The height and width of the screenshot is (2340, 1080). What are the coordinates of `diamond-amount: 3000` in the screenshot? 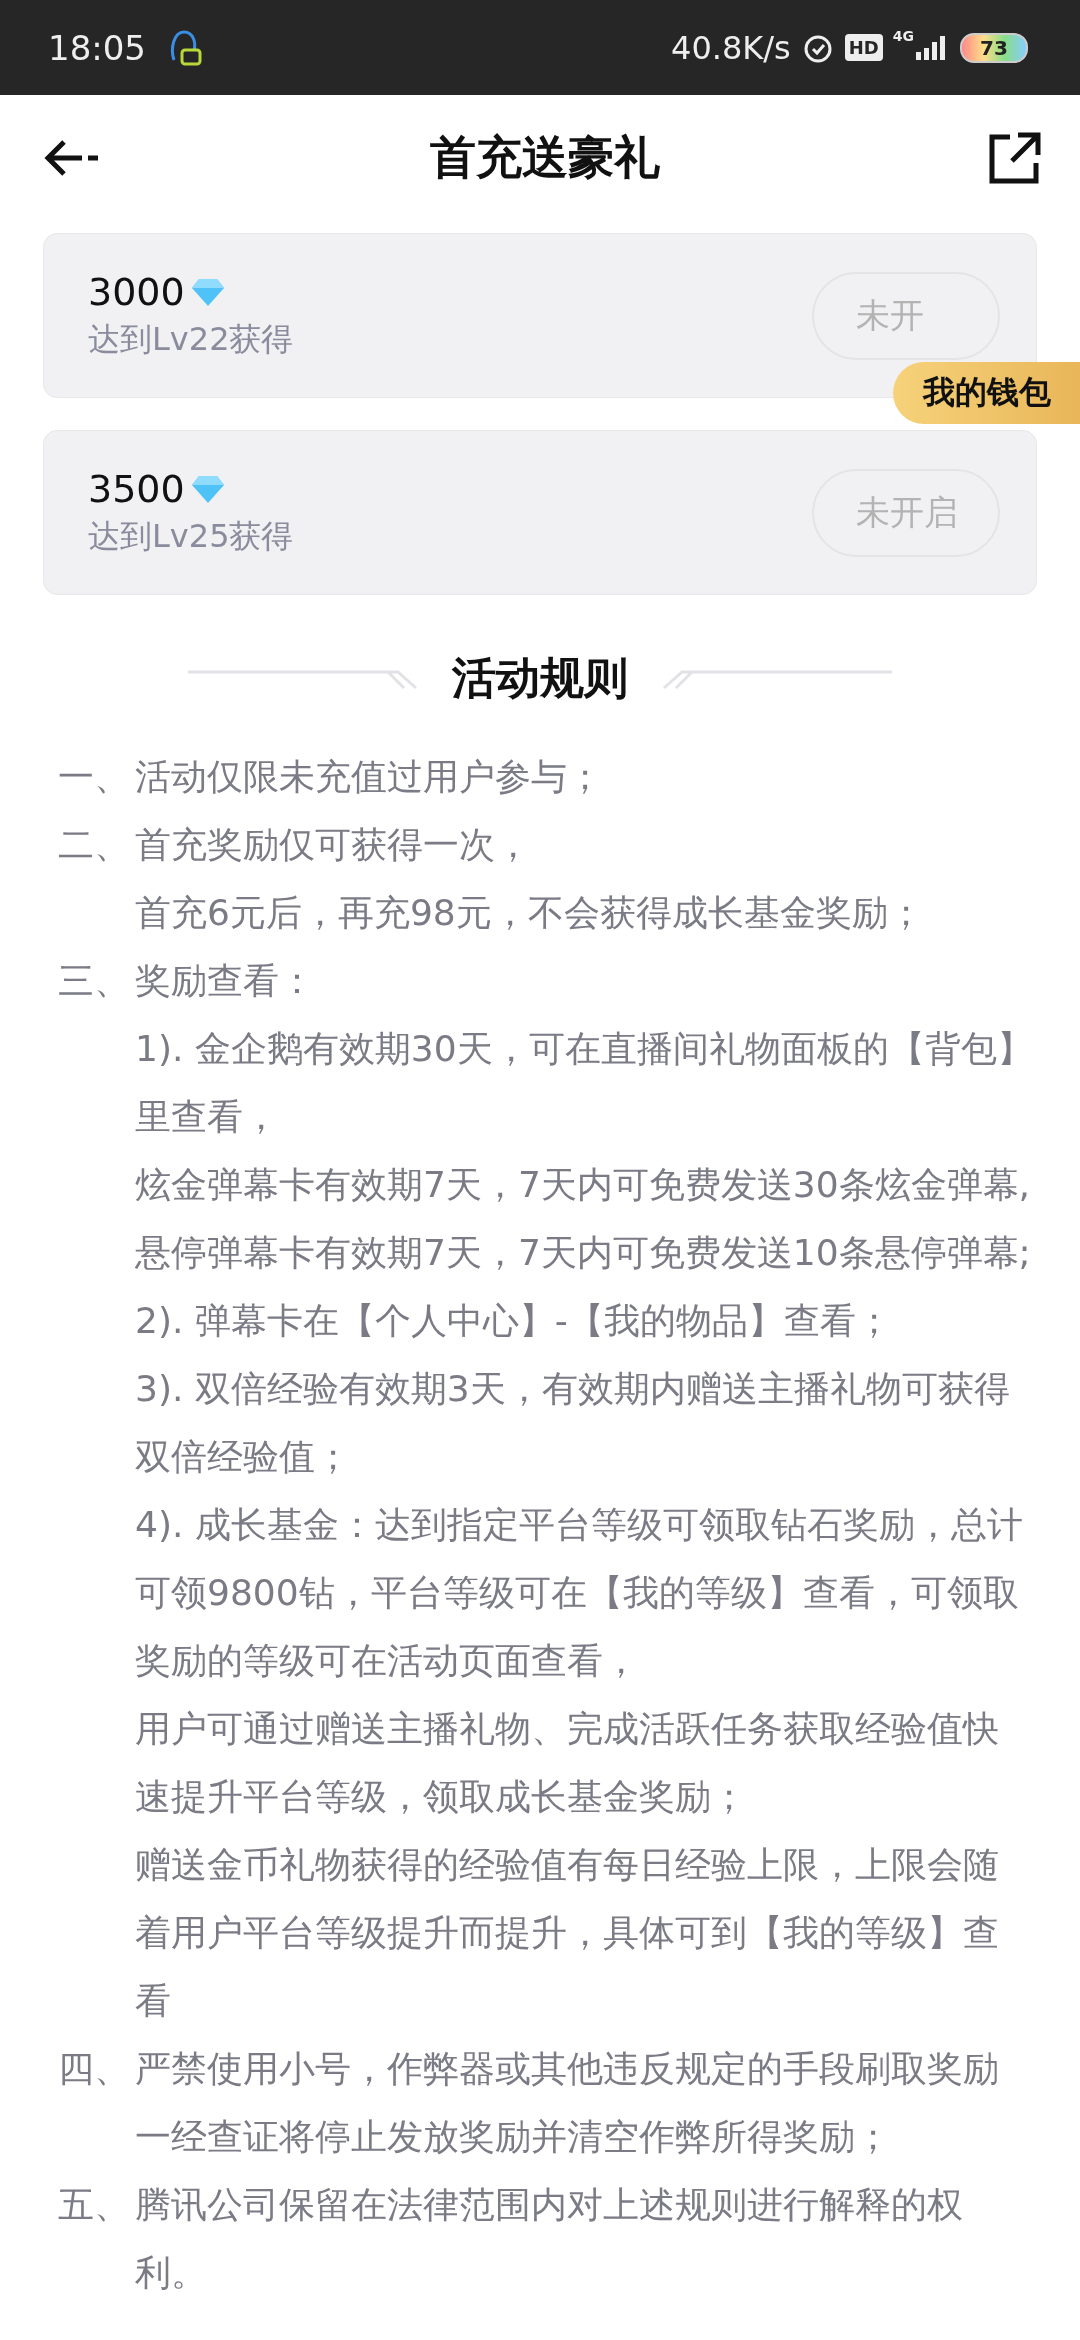 It's located at (136, 291).